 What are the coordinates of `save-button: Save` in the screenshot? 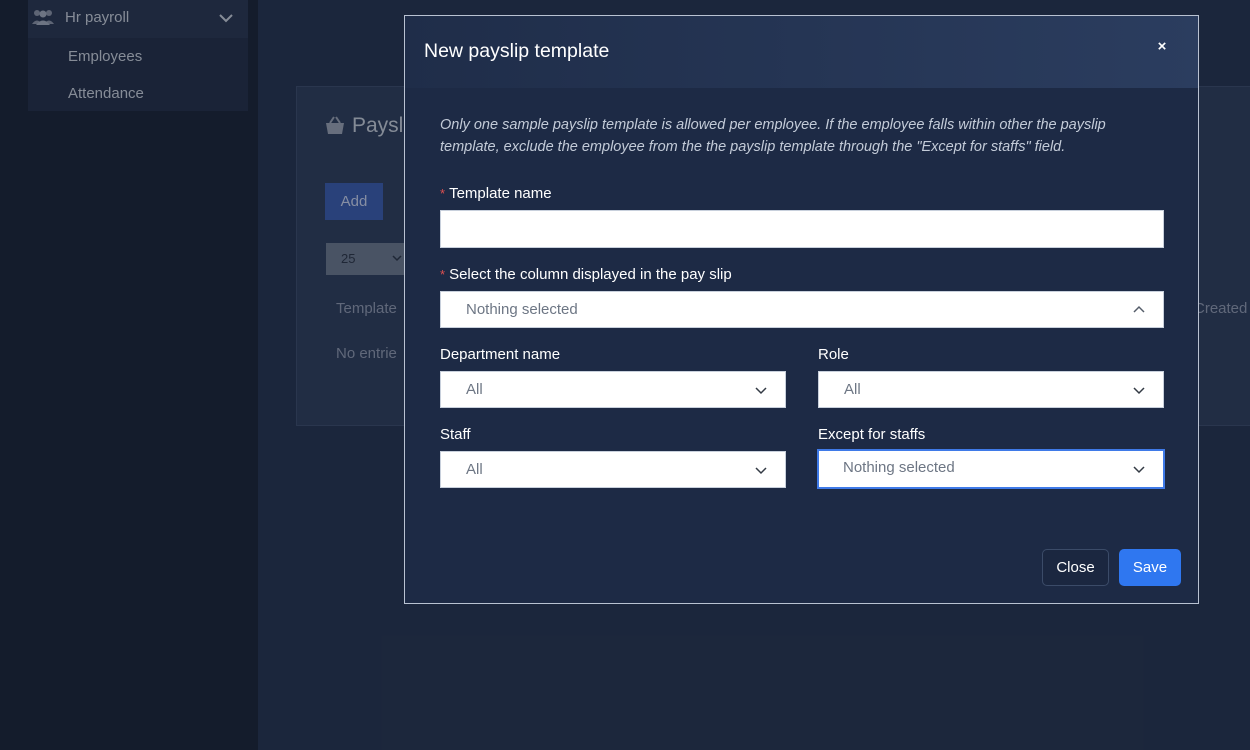 It's located at (1150, 567).